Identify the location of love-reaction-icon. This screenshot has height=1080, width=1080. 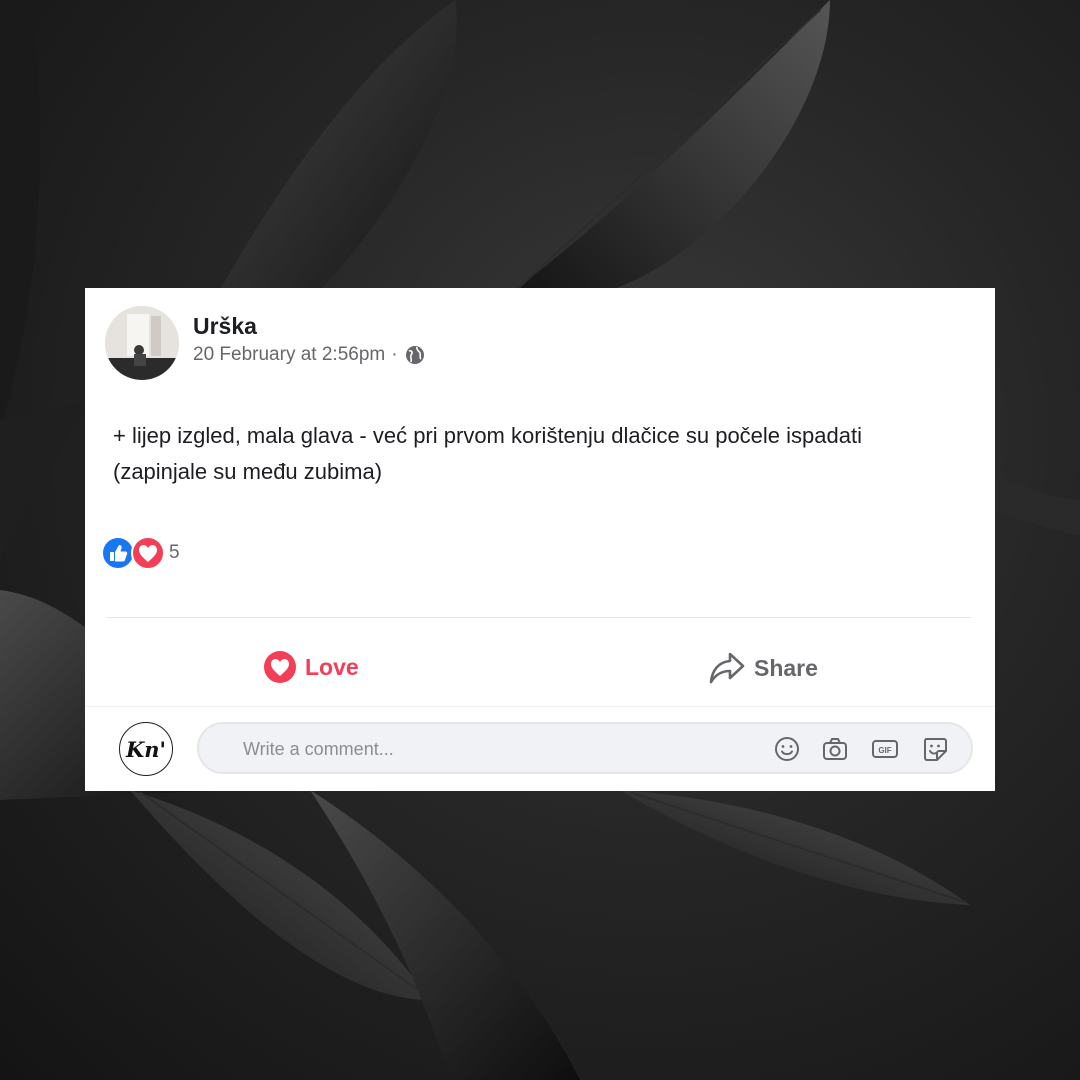
(148, 553).